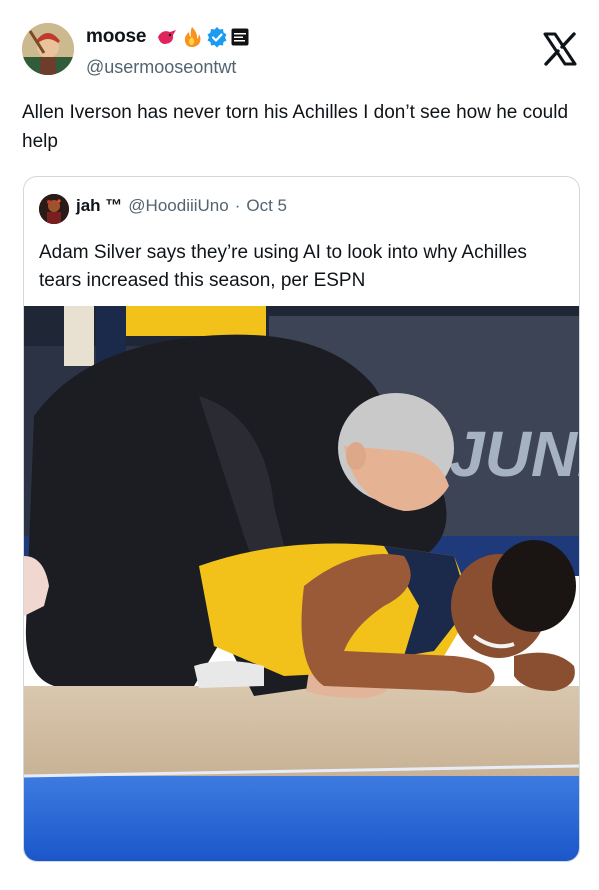  What do you see at coordinates (116, 37) in the screenshot?
I see `author-display-name: moose` at bounding box center [116, 37].